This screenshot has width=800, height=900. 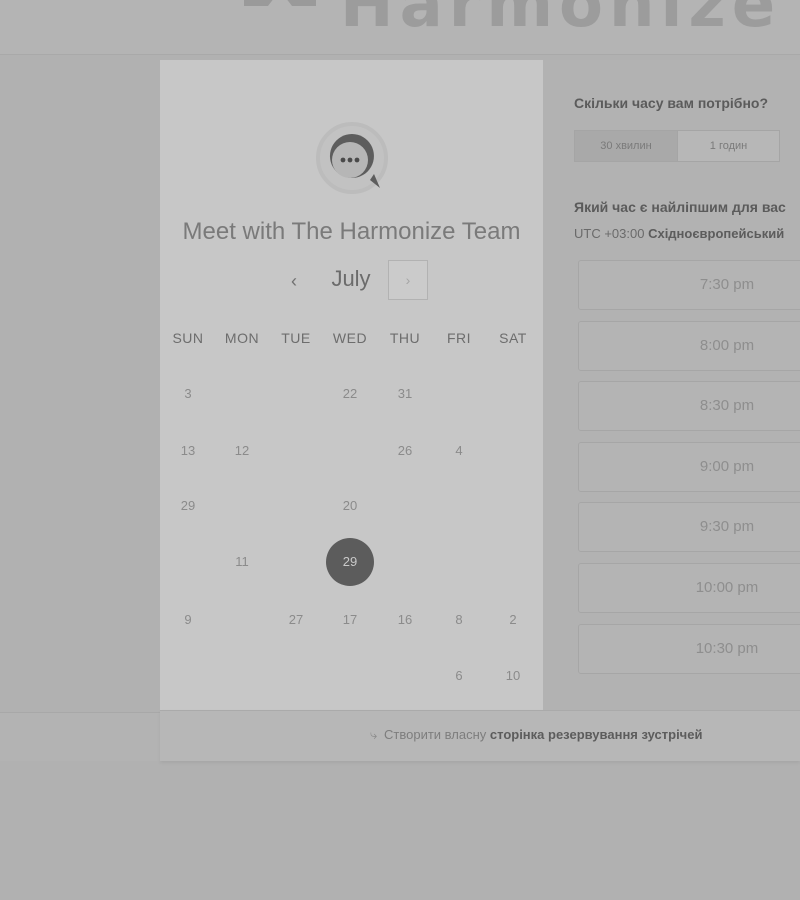 What do you see at coordinates (296, 620) in the screenshot?
I see `calendar-day: 27` at bounding box center [296, 620].